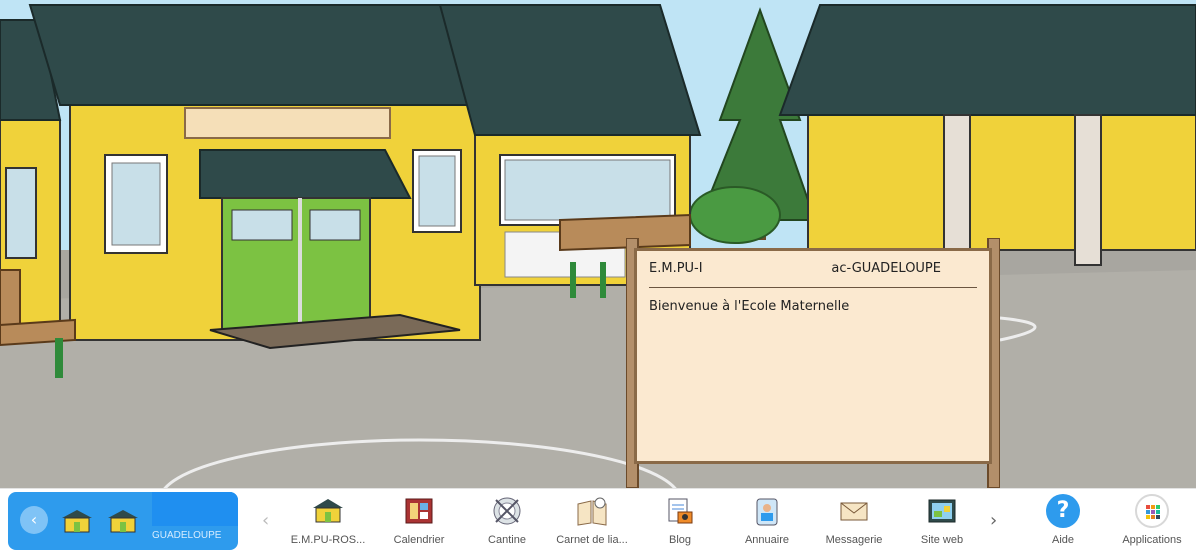  I want to click on app-label: Messagerie, so click(854, 540).